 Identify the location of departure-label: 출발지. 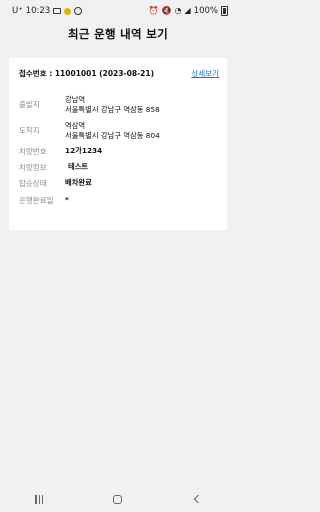
(29, 104).